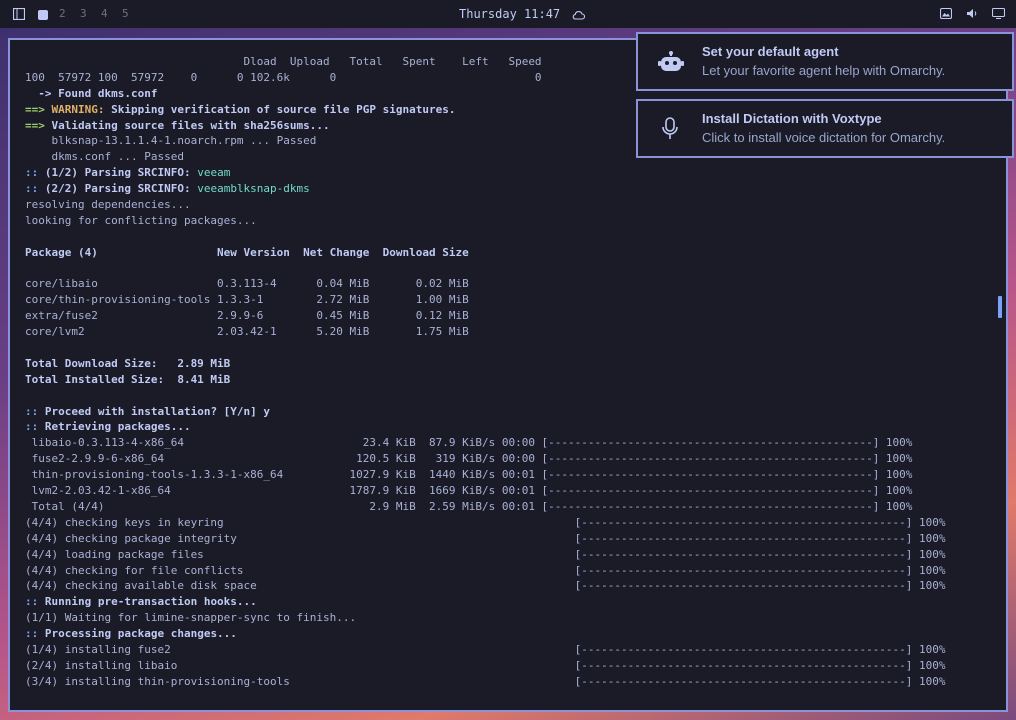 The height and width of the screenshot is (720, 1016). I want to click on workspace-3: 3, so click(83, 13).